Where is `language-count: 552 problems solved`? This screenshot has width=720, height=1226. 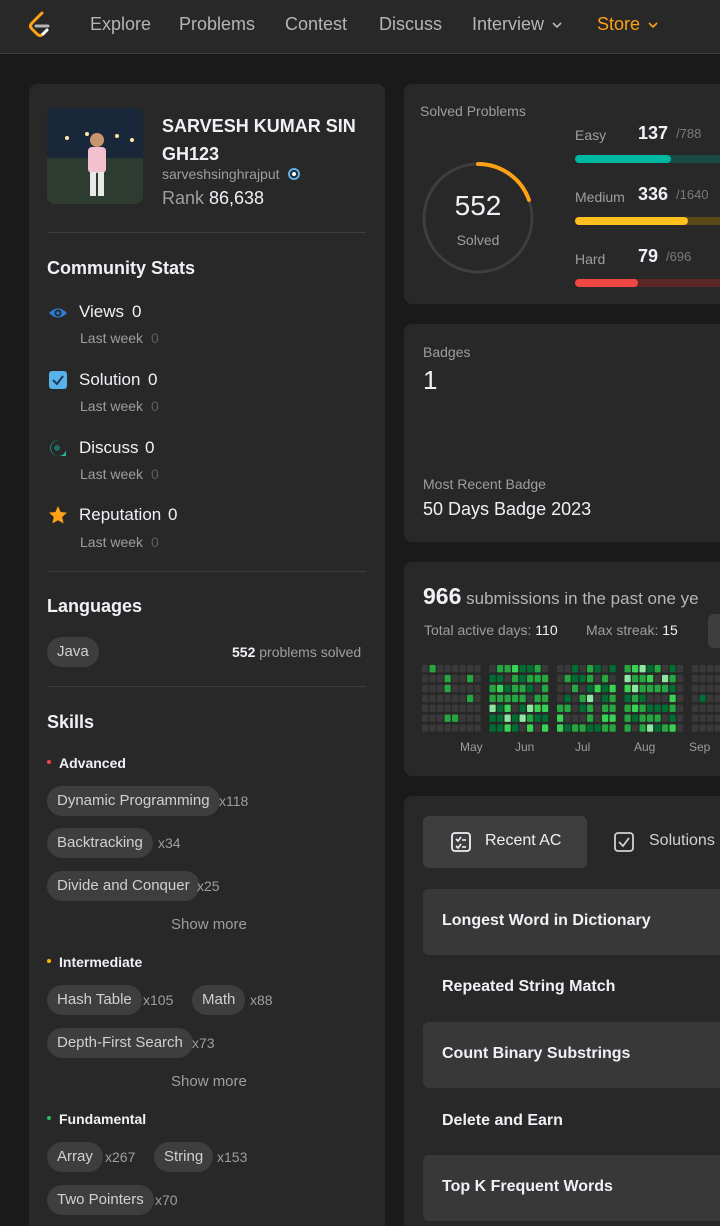
language-count: 552 problems solved is located at coordinates (297, 652).